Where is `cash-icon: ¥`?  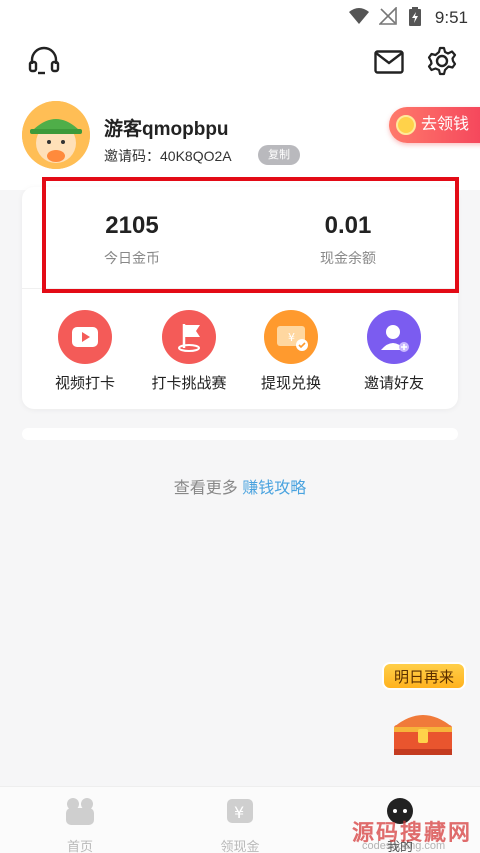 cash-icon: ¥ is located at coordinates (240, 811).